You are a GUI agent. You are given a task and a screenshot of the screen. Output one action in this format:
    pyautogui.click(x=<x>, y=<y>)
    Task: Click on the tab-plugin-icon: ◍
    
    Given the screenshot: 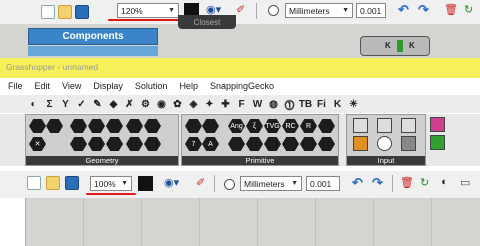 What is the action you would take?
    pyautogui.click(x=273, y=104)
    